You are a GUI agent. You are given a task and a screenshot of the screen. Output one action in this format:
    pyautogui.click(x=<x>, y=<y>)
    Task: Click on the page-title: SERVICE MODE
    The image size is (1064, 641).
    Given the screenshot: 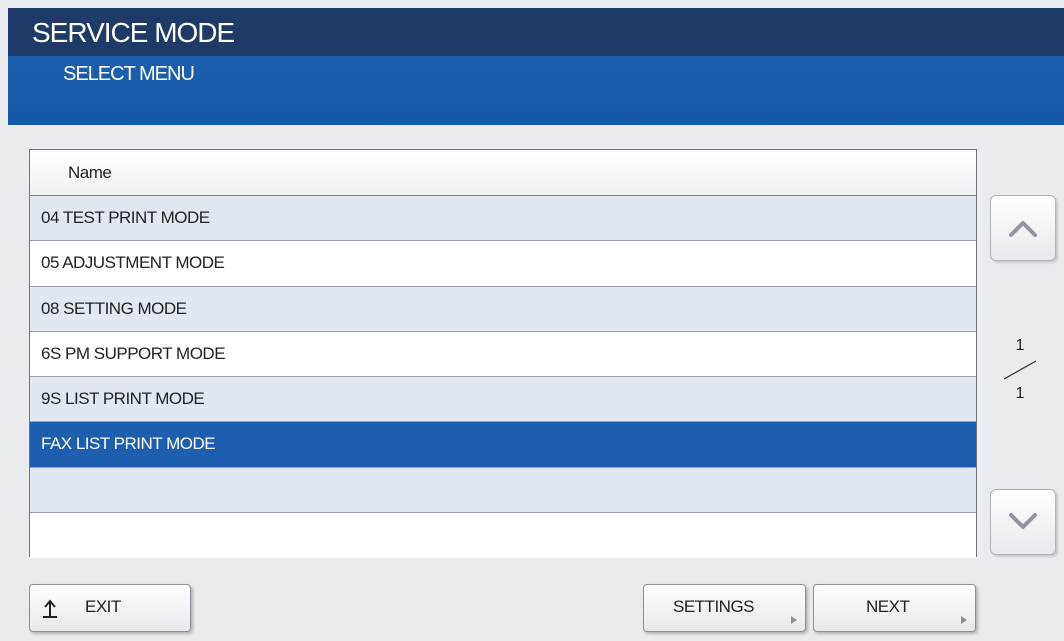 What is the action you would take?
    pyautogui.click(x=133, y=32)
    